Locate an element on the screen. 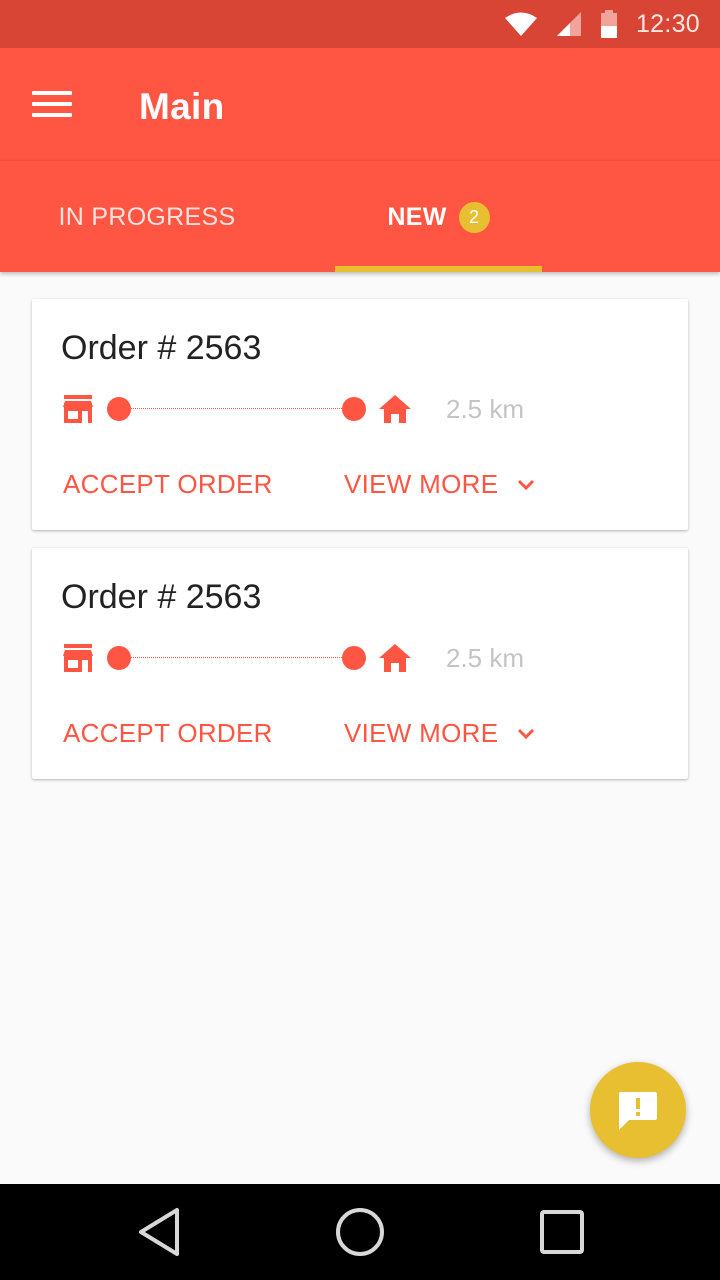 The height and width of the screenshot is (1280, 720). tab-label: NEW is located at coordinates (417, 216).